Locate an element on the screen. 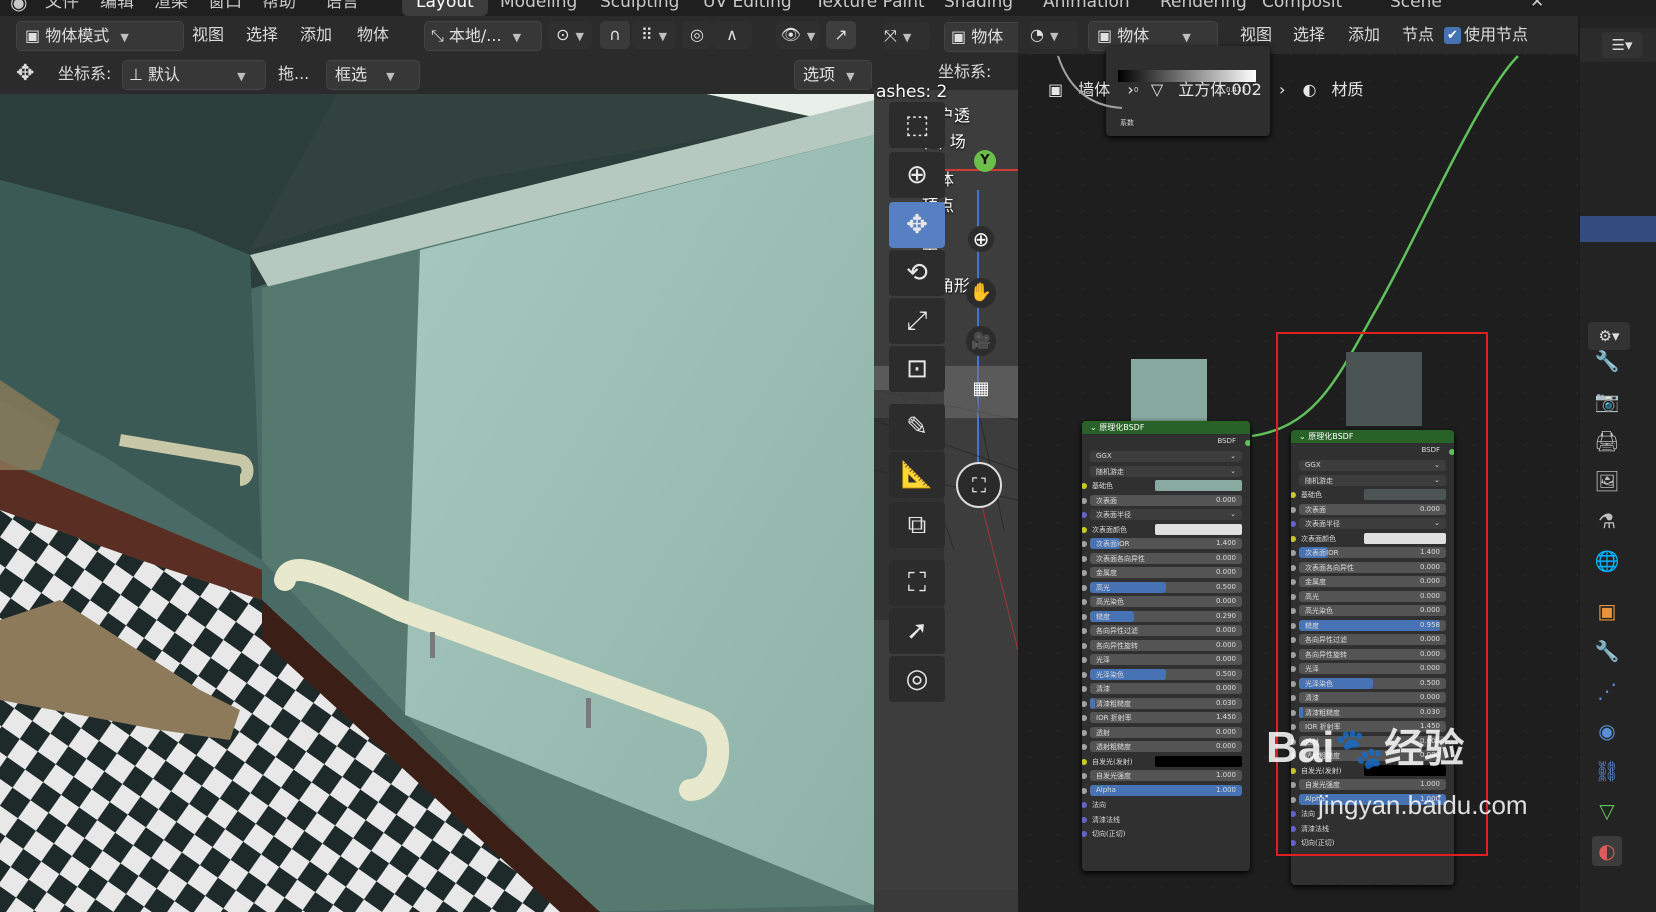 The width and height of the screenshot is (1656, 912). value-slider: 清漆粗糙度 0.030 is located at coordinates (1166, 703).